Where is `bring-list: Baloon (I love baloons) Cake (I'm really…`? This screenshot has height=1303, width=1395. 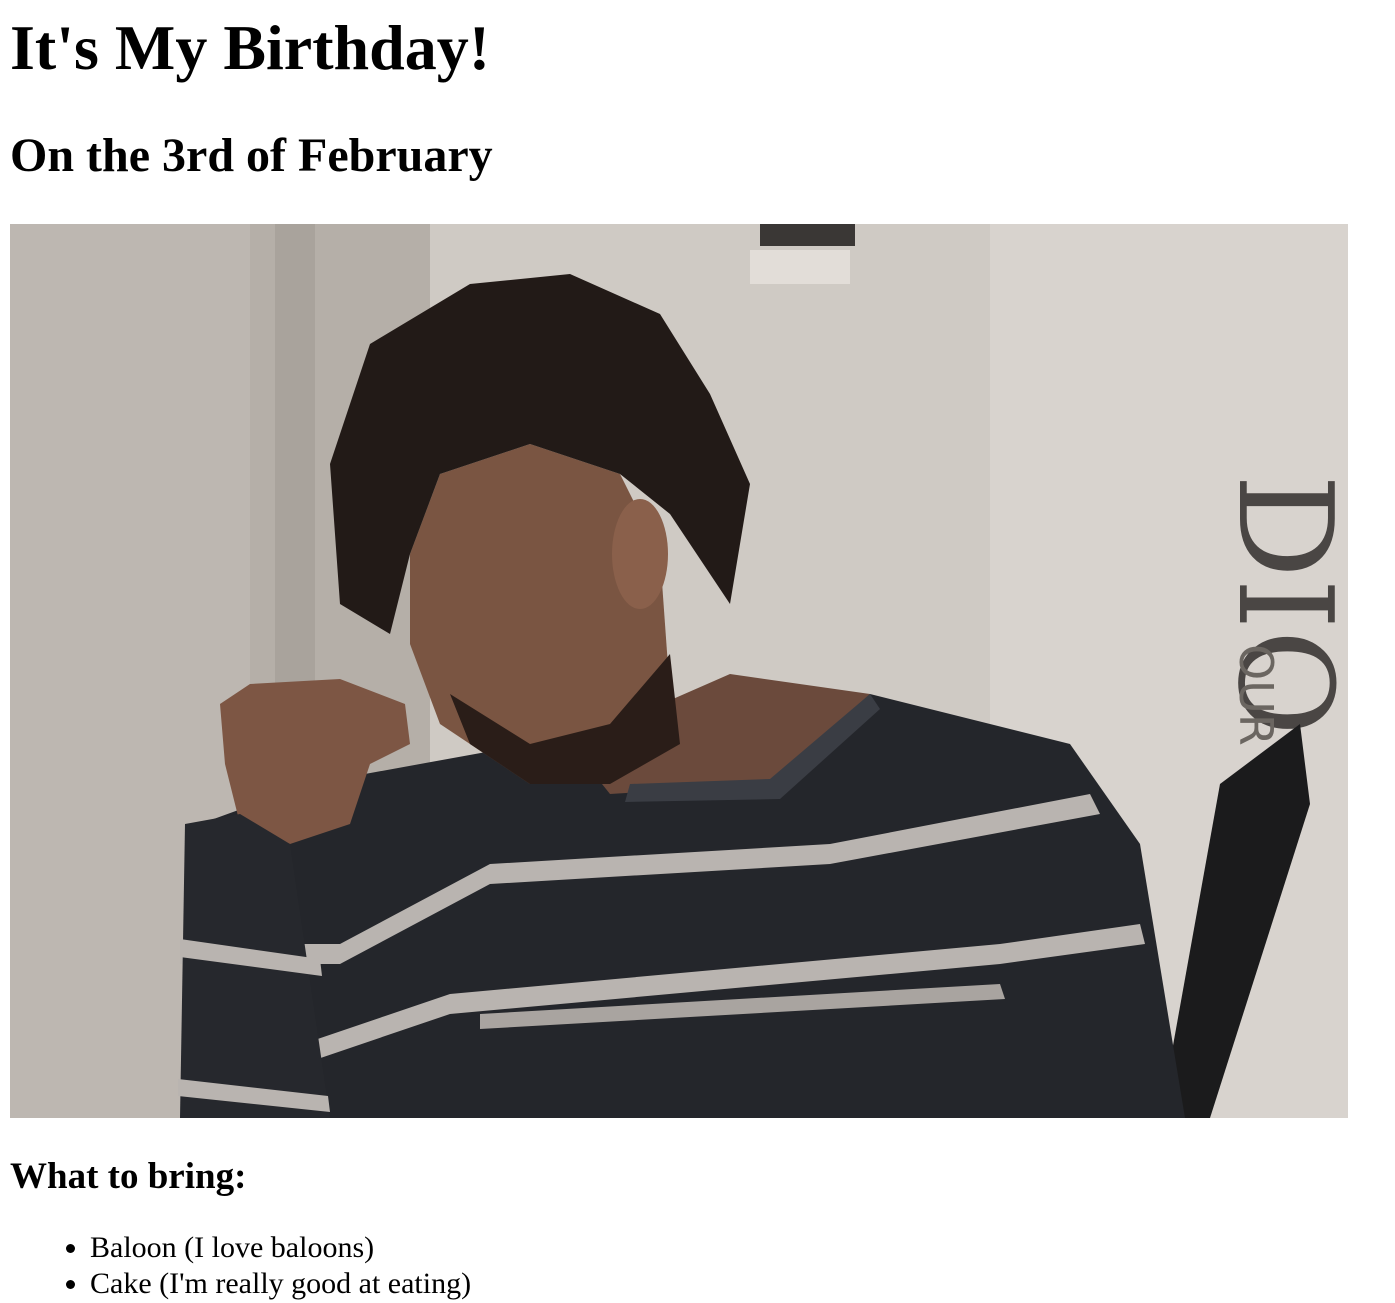
bring-list: Baloon (I love baloons) Cake (I'm really… is located at coordinates (697, 1266).